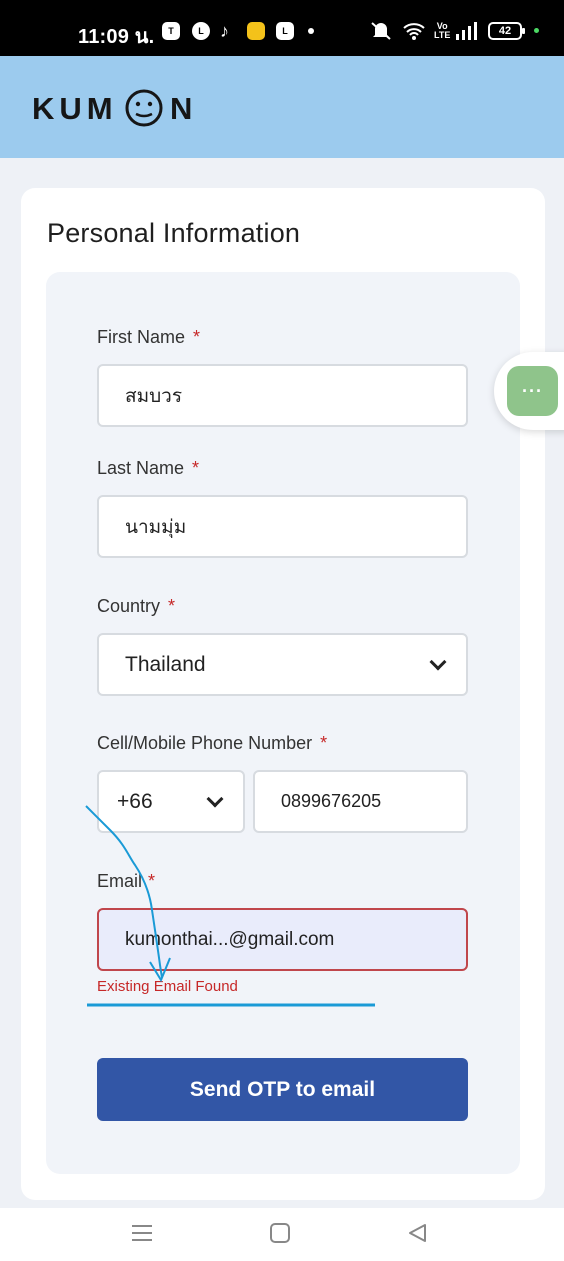 The image size is (564, 1261). What do you see at coordinates (311, 31) in the screenshot?
I see `dot-icon` at bounding box center [311, 31].